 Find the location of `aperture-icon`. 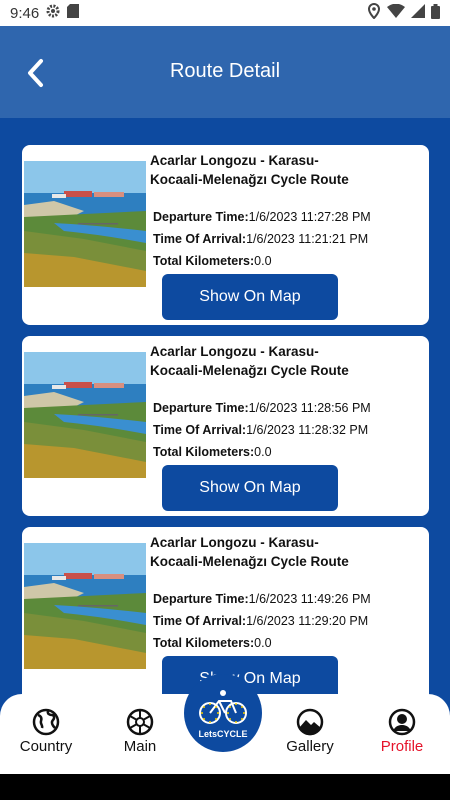

aperture-icon is located at coordinates (140, 722).